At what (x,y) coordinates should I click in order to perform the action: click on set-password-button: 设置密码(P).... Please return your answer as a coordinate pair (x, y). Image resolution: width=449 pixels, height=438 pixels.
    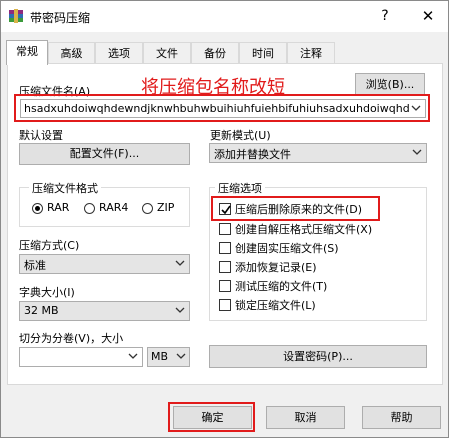
    Looking at the image, I should click on (318, 356).